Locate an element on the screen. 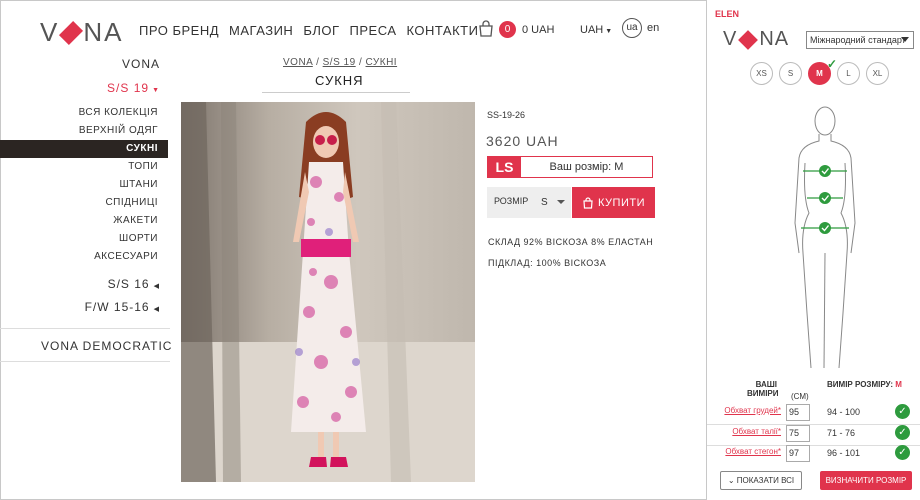 The height and width of the screenshot is (500, 920). sidebar-season-ss19: S/S 19 ▼ is located at coordinates (133, 88).